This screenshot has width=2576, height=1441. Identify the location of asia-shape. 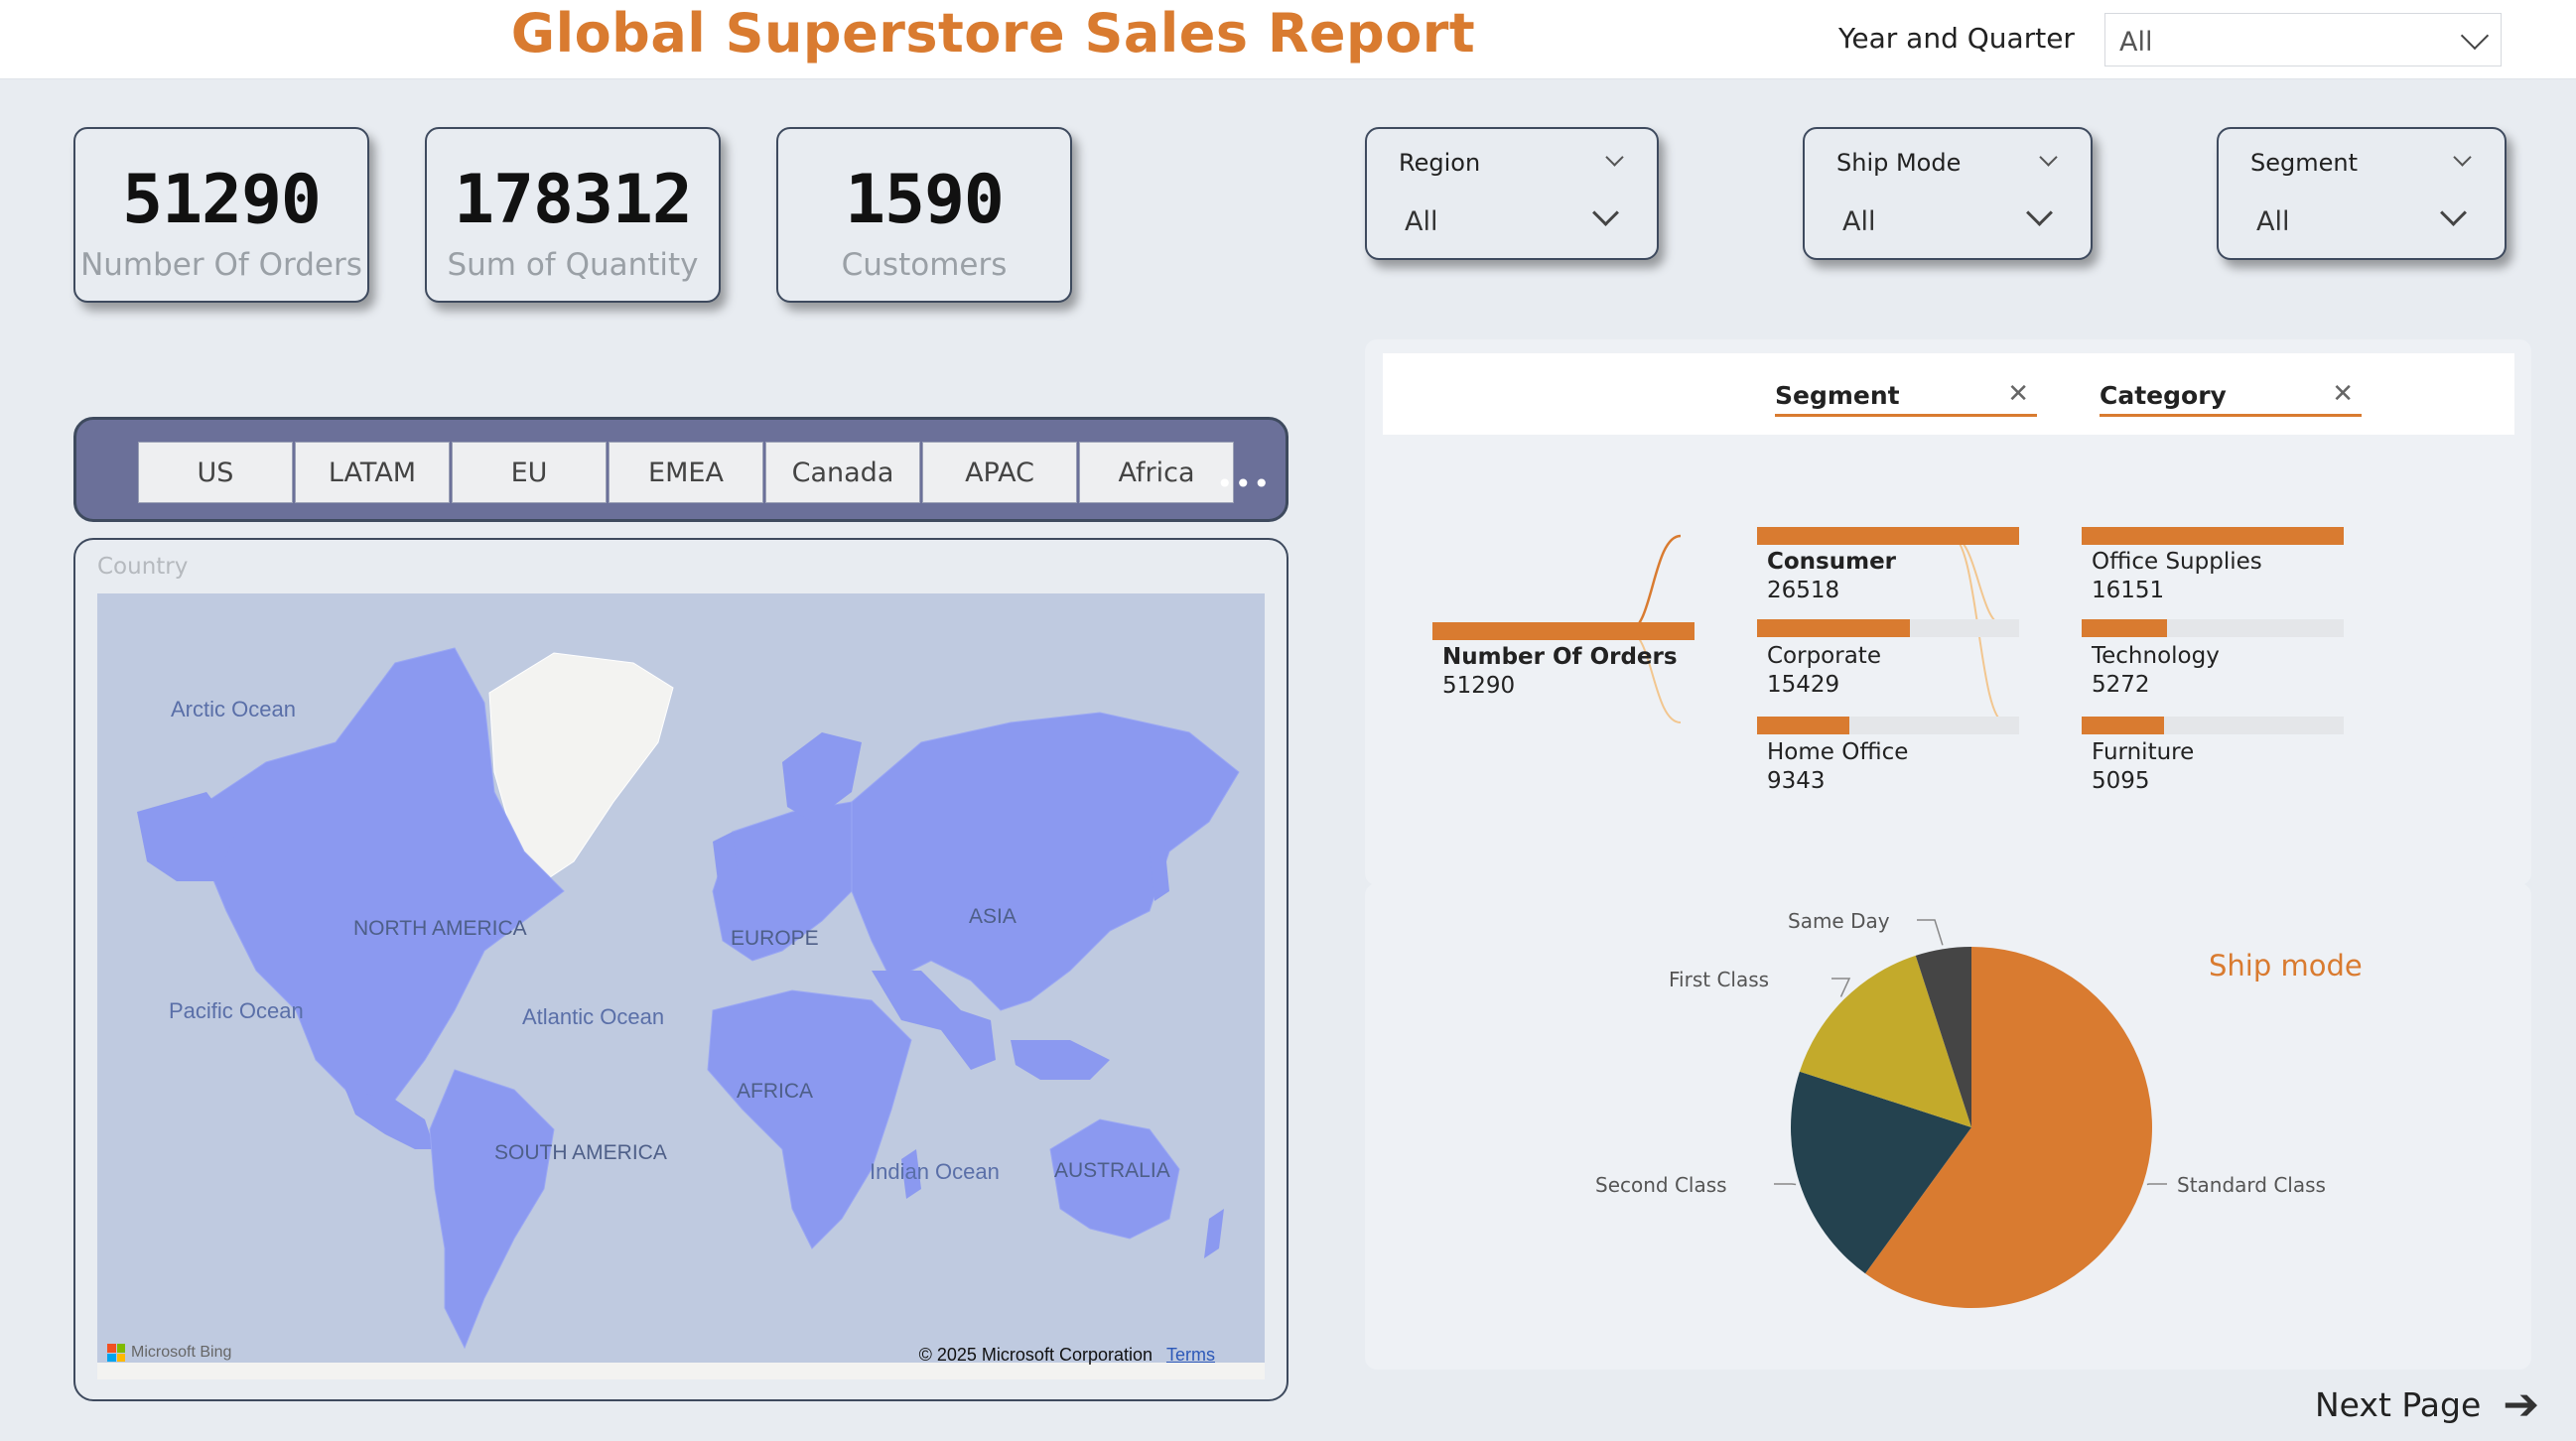
(1045, 861).